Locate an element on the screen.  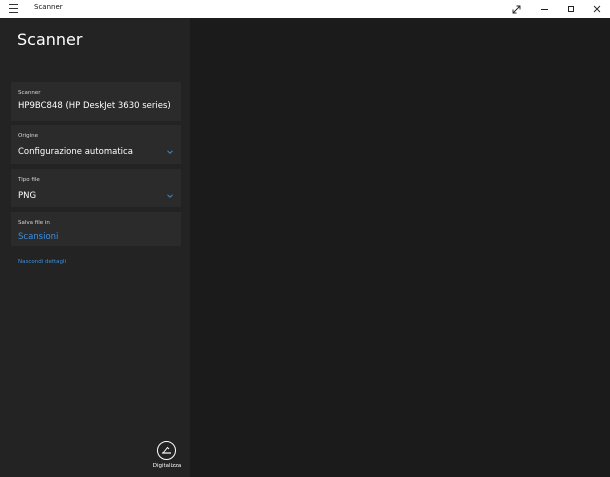
save-location-field: Salva file in Scansioni is located at coordinates (96, 229).